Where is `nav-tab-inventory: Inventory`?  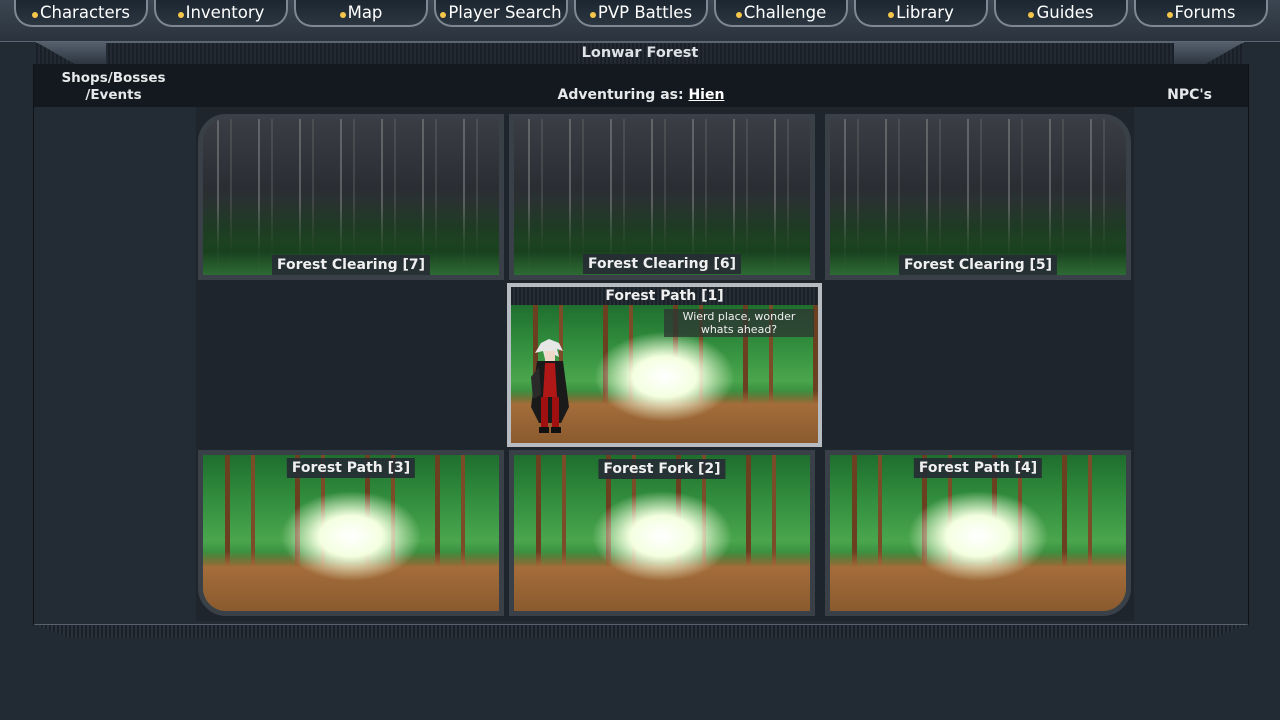 nav-tab-inventory: Inventory is located at coordinates (221, 13).